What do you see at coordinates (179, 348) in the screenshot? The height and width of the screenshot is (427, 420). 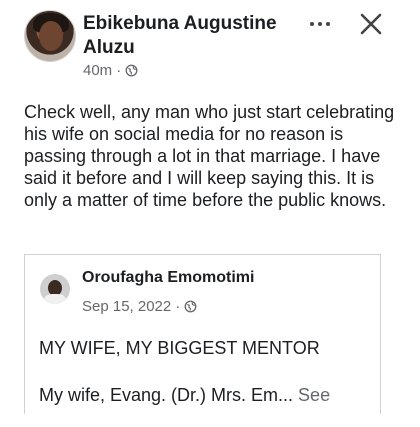 I see `shared-post-headline: MY WIFE, MY BIGGEST MENTOR` at bounding box center [179, 348].